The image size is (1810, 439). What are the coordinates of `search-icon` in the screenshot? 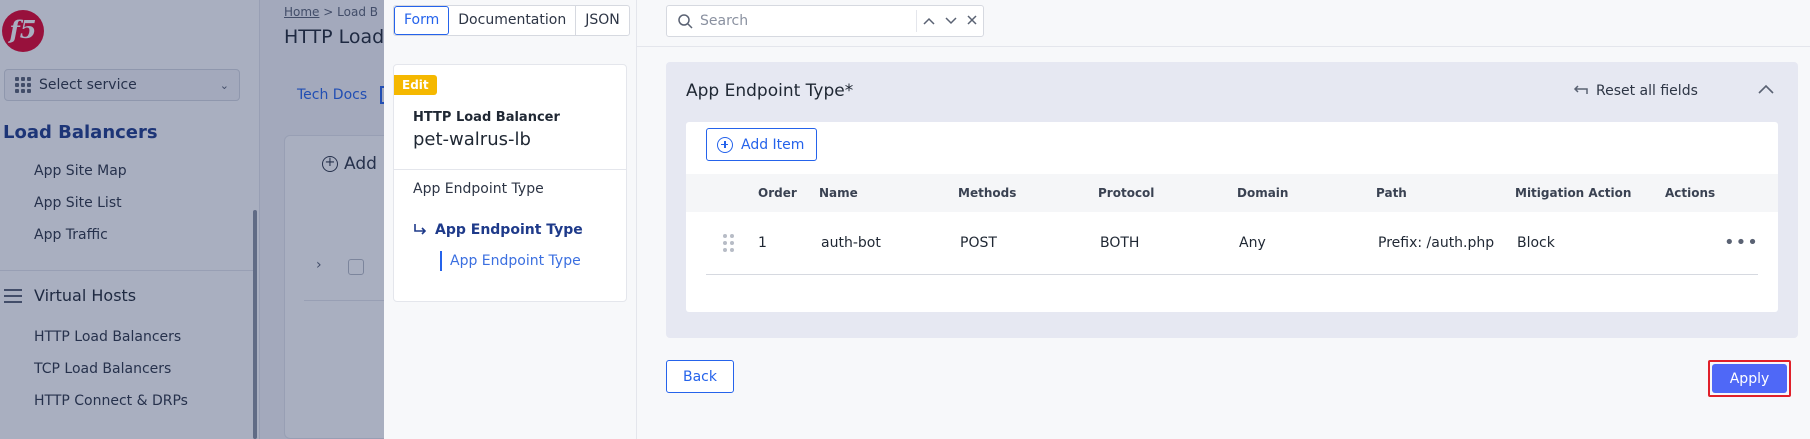 It's located at (685, 21).